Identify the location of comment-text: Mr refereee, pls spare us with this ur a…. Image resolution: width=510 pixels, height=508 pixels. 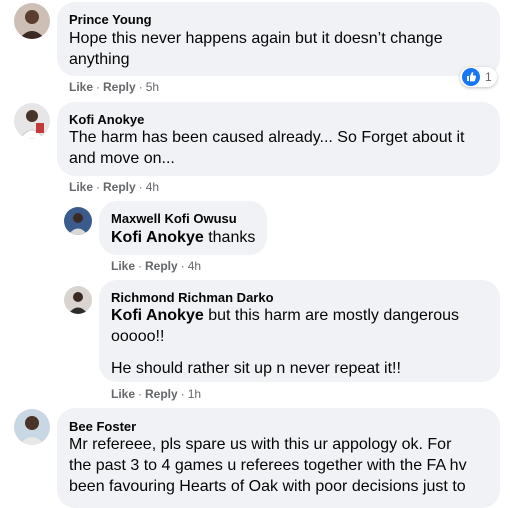
(268, 465).